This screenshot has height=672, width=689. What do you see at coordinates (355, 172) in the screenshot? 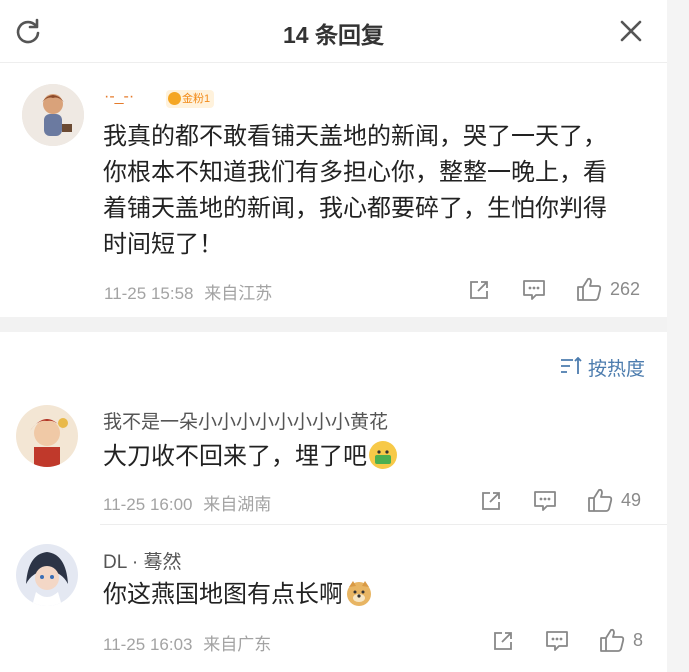
I see `comment-line: 你根本不知道我们有多担心你，整整一晚上，看` at bounding box center [355, 172].